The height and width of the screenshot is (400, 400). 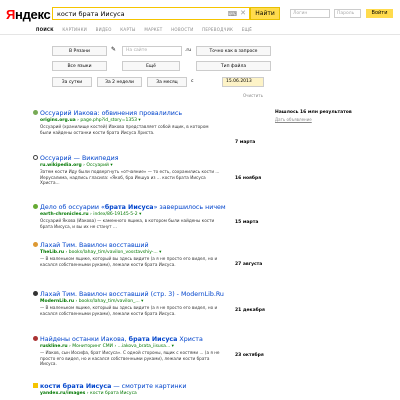 I want to click on tab-more: ЕЩЁ, so click(x=247, y=29).